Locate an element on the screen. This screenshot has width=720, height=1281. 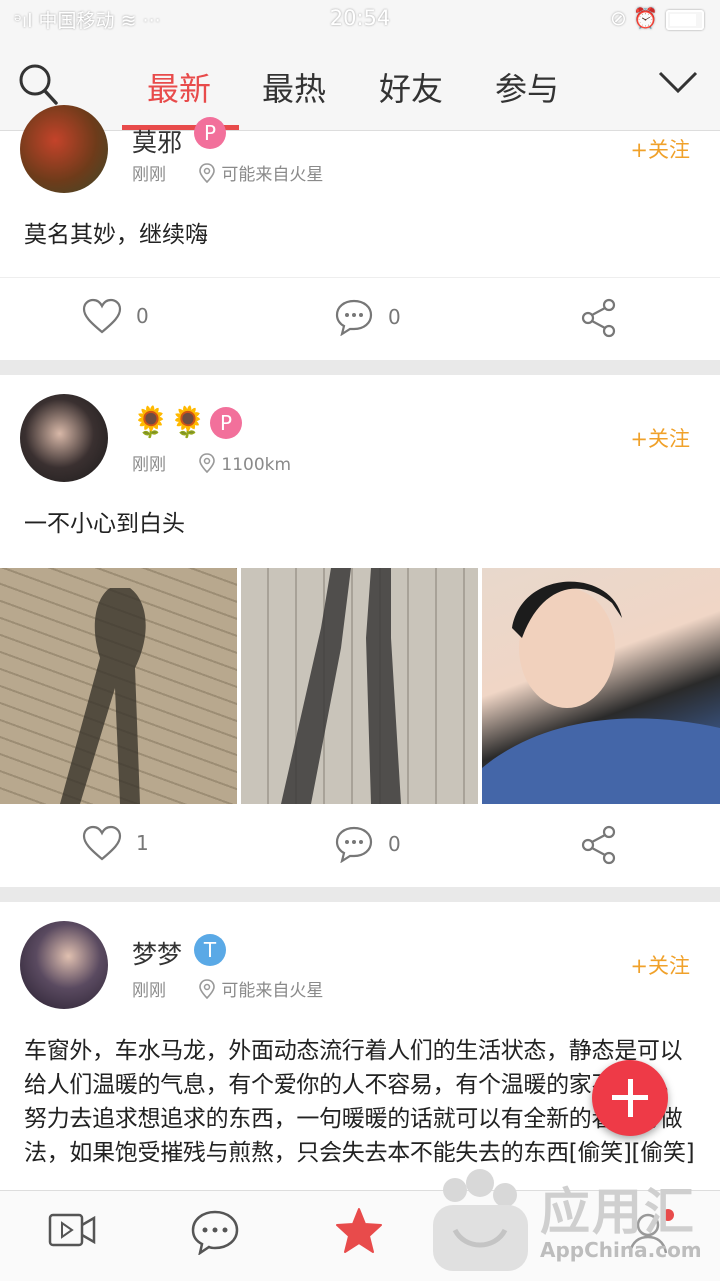
watermark-site: AppChina.com is located at coordinates (621, 1250).